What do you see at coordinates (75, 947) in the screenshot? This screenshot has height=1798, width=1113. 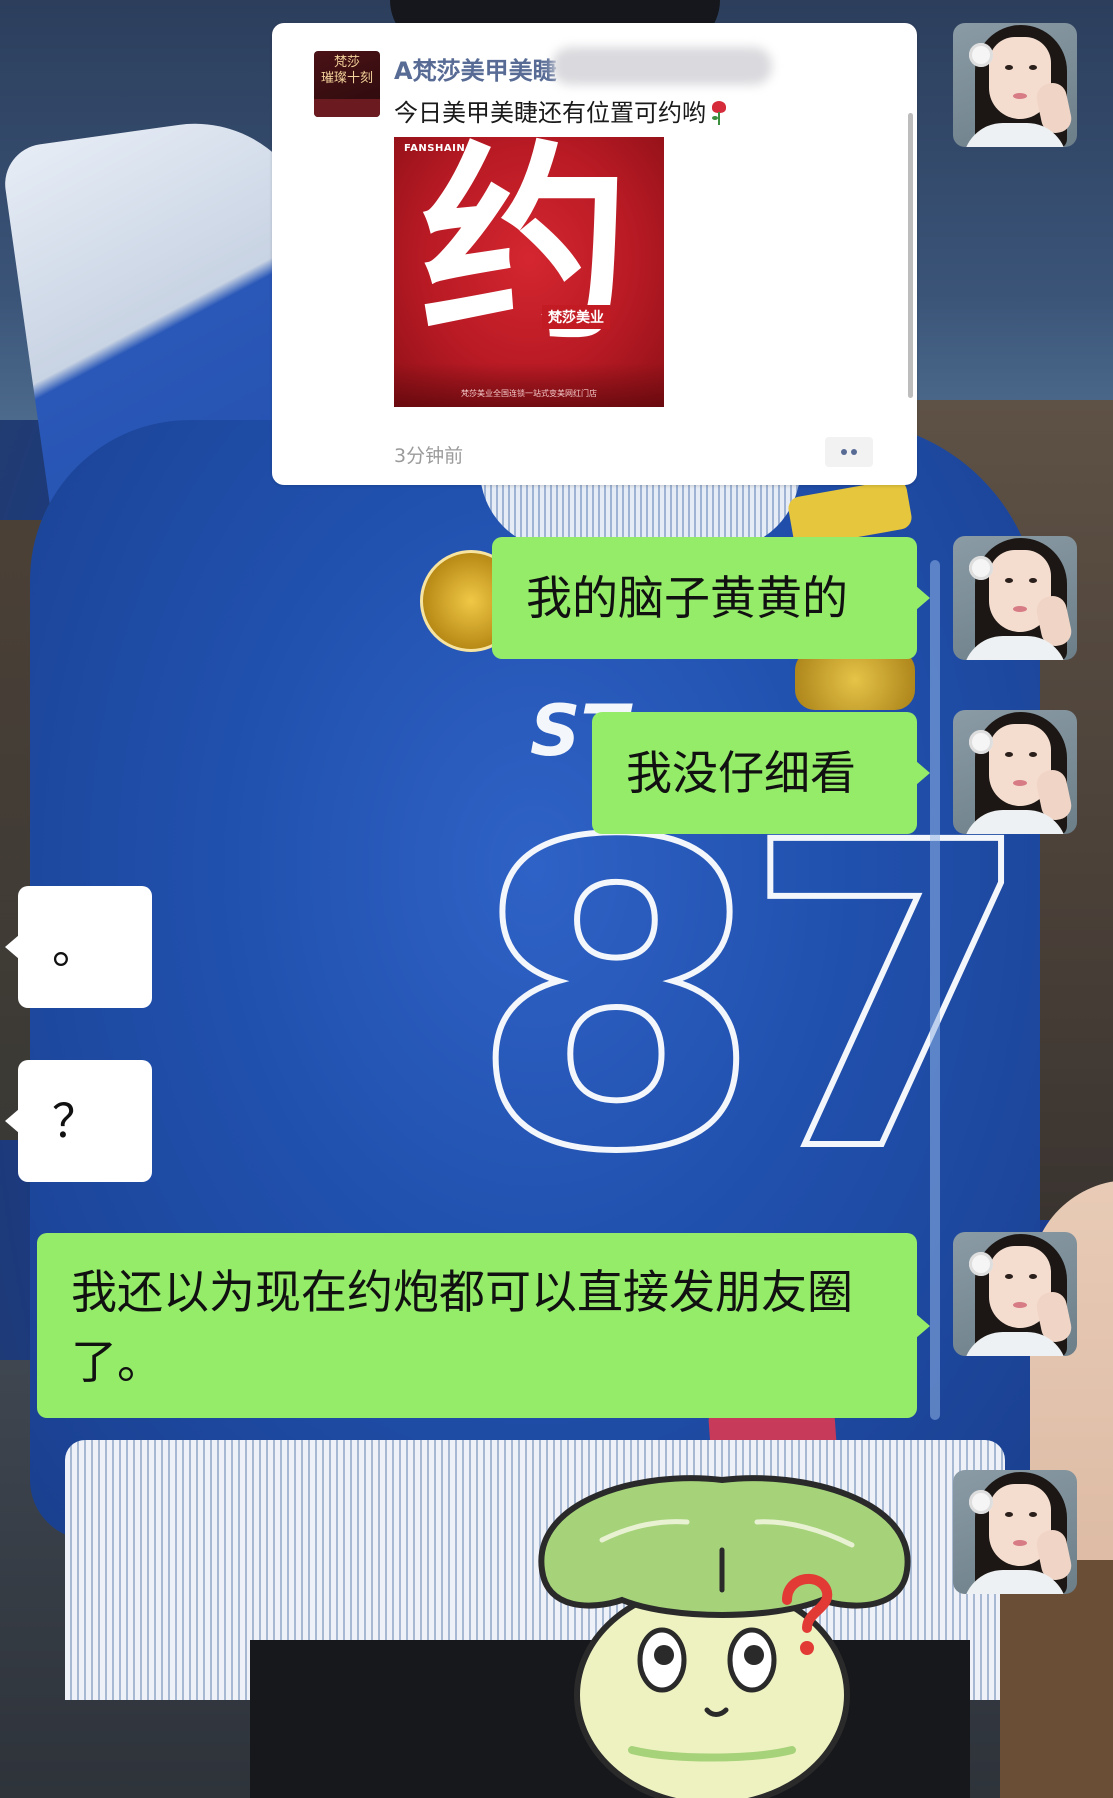 I see `message-text: 。` at bounding box center [75, 947].